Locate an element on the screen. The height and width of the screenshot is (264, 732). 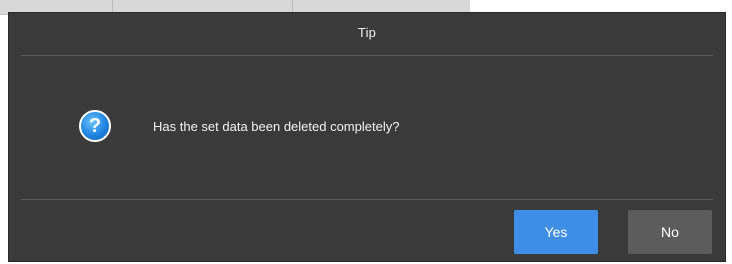
no-button: No is located at coordinates (670, 232).